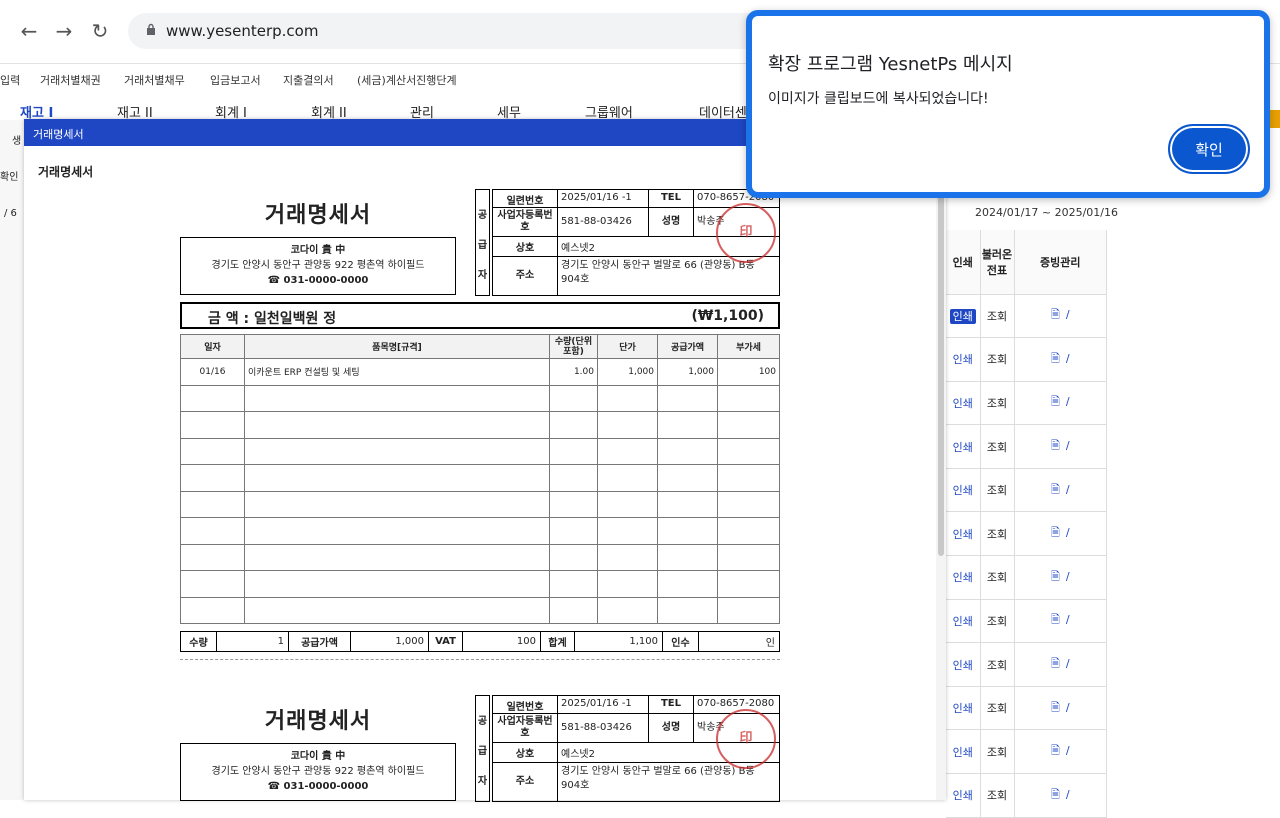 Image resolution: width=1280 pixels, height=818 pixels. What do you see at coordinates (70, 80) in the screenshot?
I see `top-menu-item: 거래처별채권` at bounding box center [70, 80].